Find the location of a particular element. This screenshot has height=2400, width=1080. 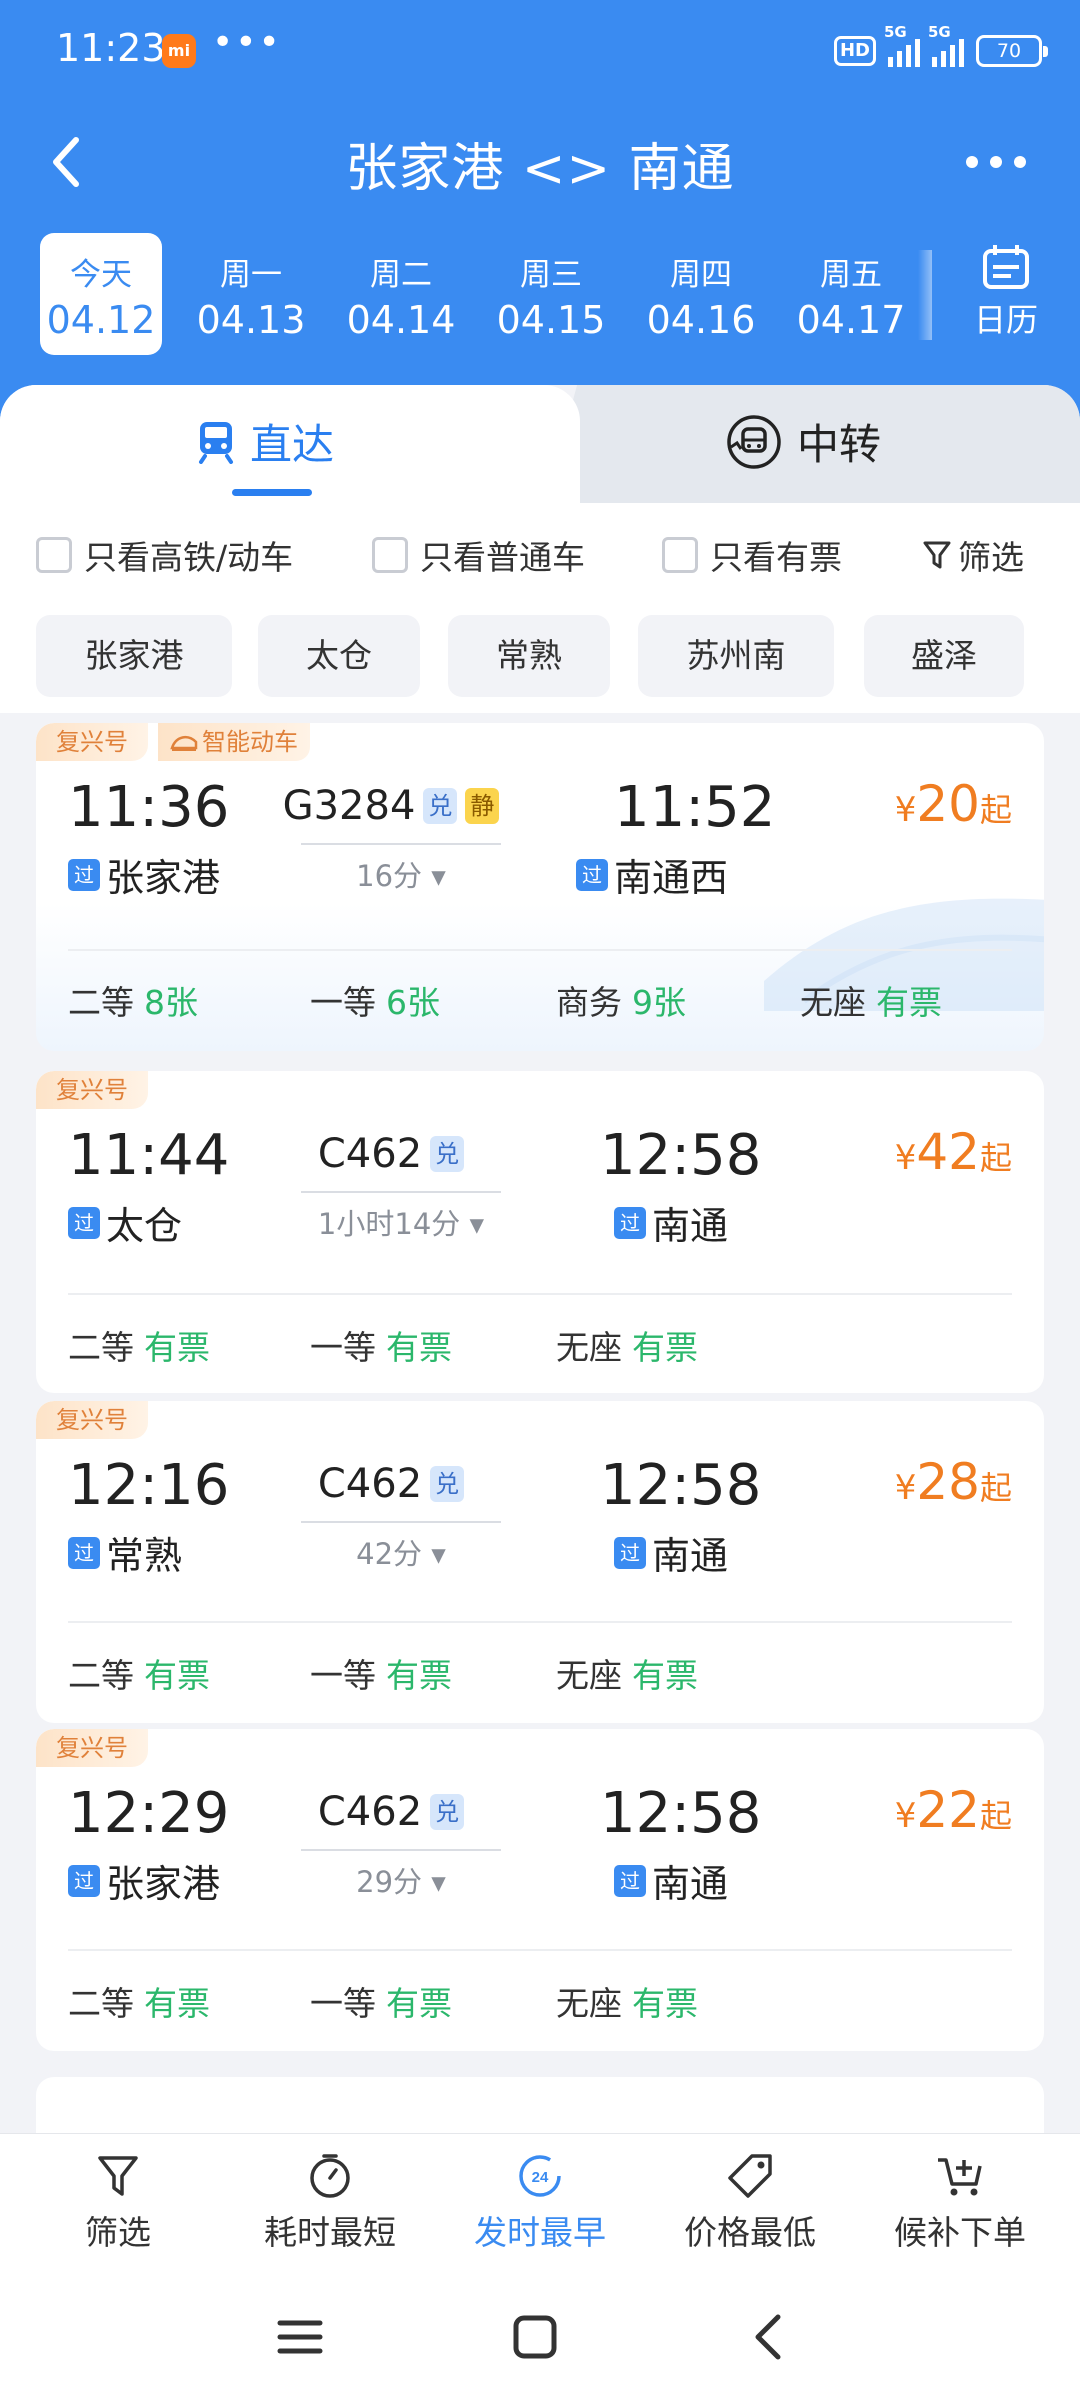

train-number: G3284 兑静 is located at coordinates (391, 806).